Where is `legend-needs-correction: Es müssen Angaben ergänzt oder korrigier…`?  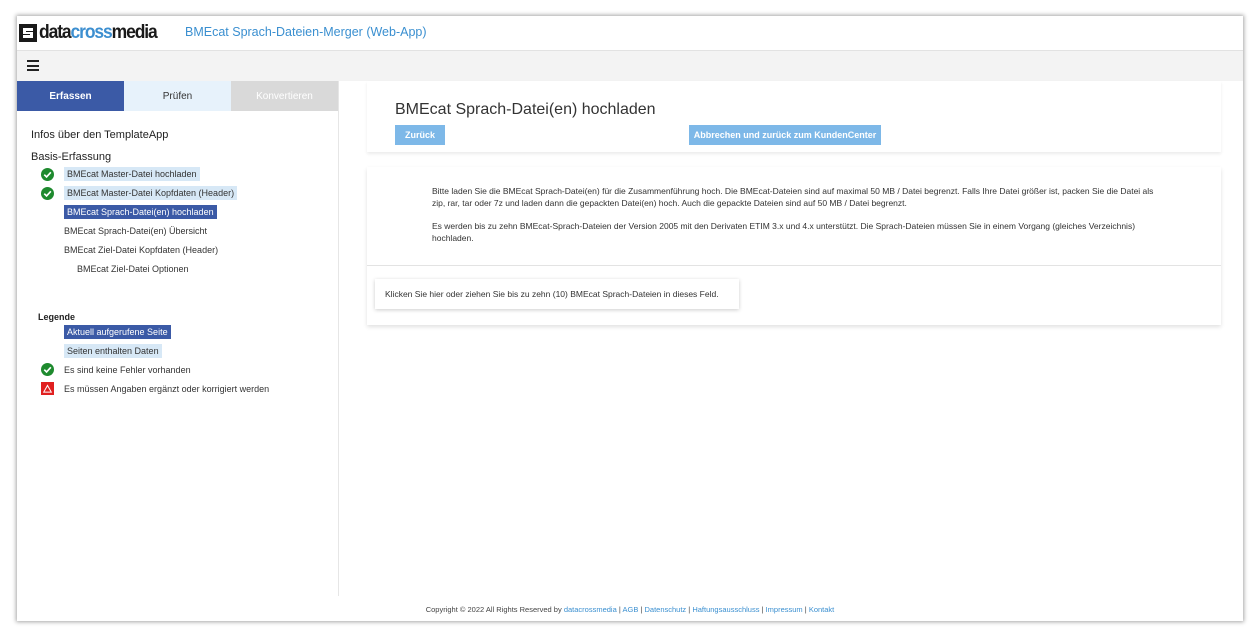
legend-needs-correction: Es müssen Angaben ergänzt oder korrigier… is located at coordinates (167, 389).